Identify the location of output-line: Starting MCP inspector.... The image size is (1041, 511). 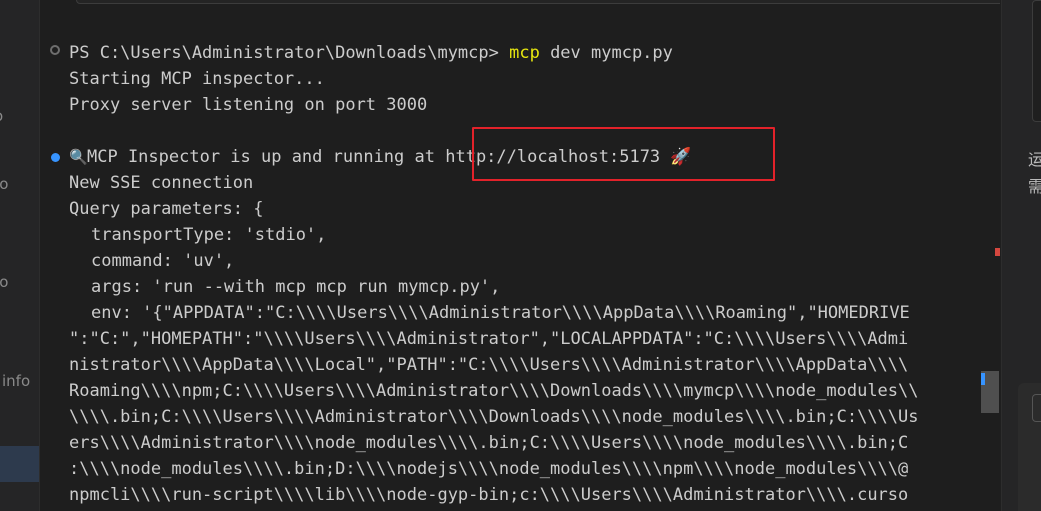
(197, 79).